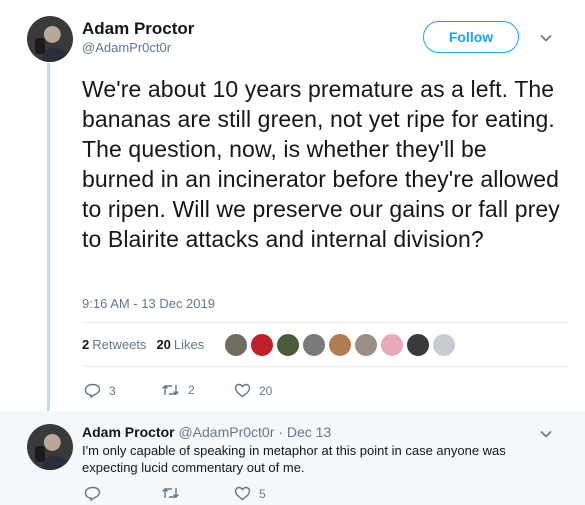  What do you see at coordinates (266, 390) in the screenshot?
I see `like-count: 20` at bounding box center [266, 390].